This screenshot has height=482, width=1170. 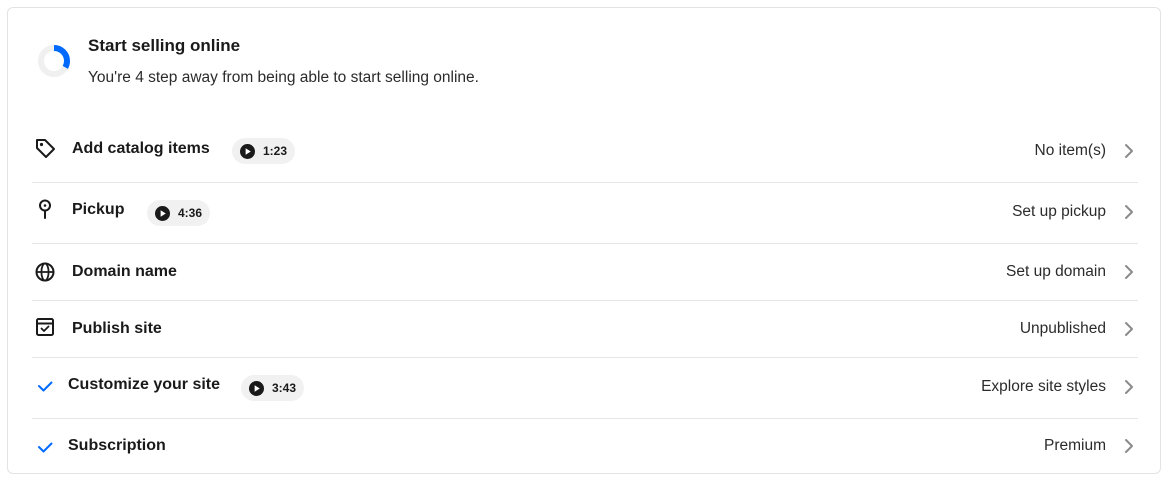 I want to click on location-pin-icon, so click(x=45, y=209).